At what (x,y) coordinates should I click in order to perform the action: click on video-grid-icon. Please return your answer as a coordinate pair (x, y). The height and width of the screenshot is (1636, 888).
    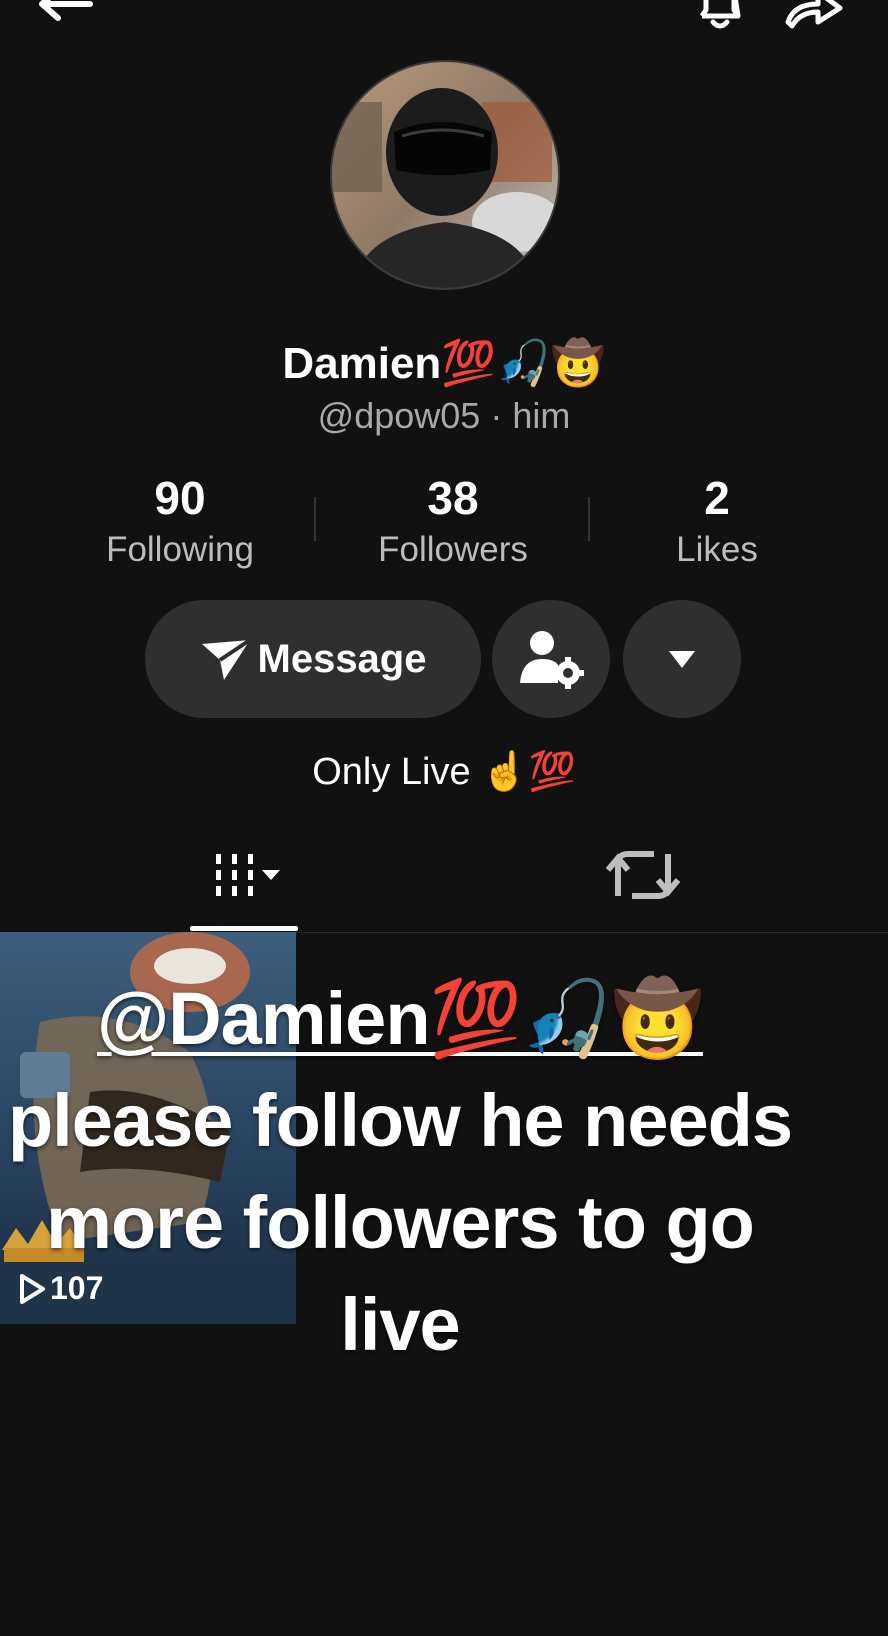
    Looking at the image, I should click on (248, 875).